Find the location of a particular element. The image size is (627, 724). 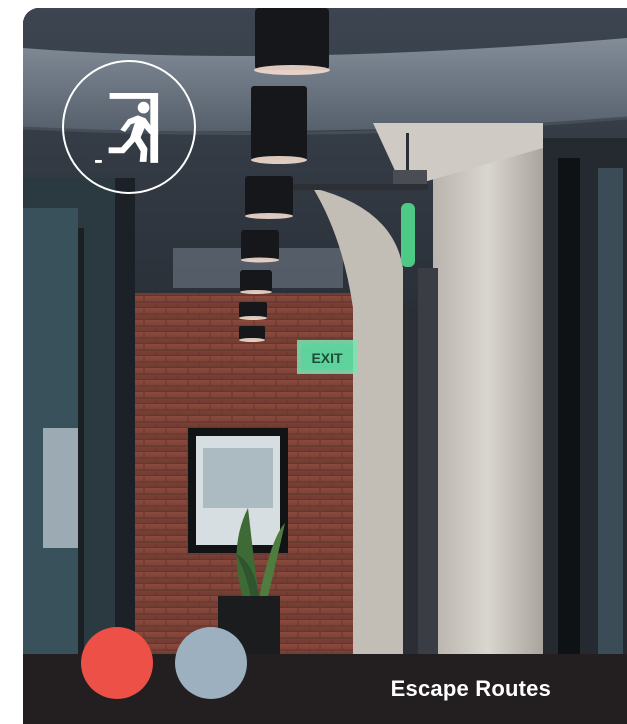

emergency-exit-running-person-icon is located at coordinates (127, 128).